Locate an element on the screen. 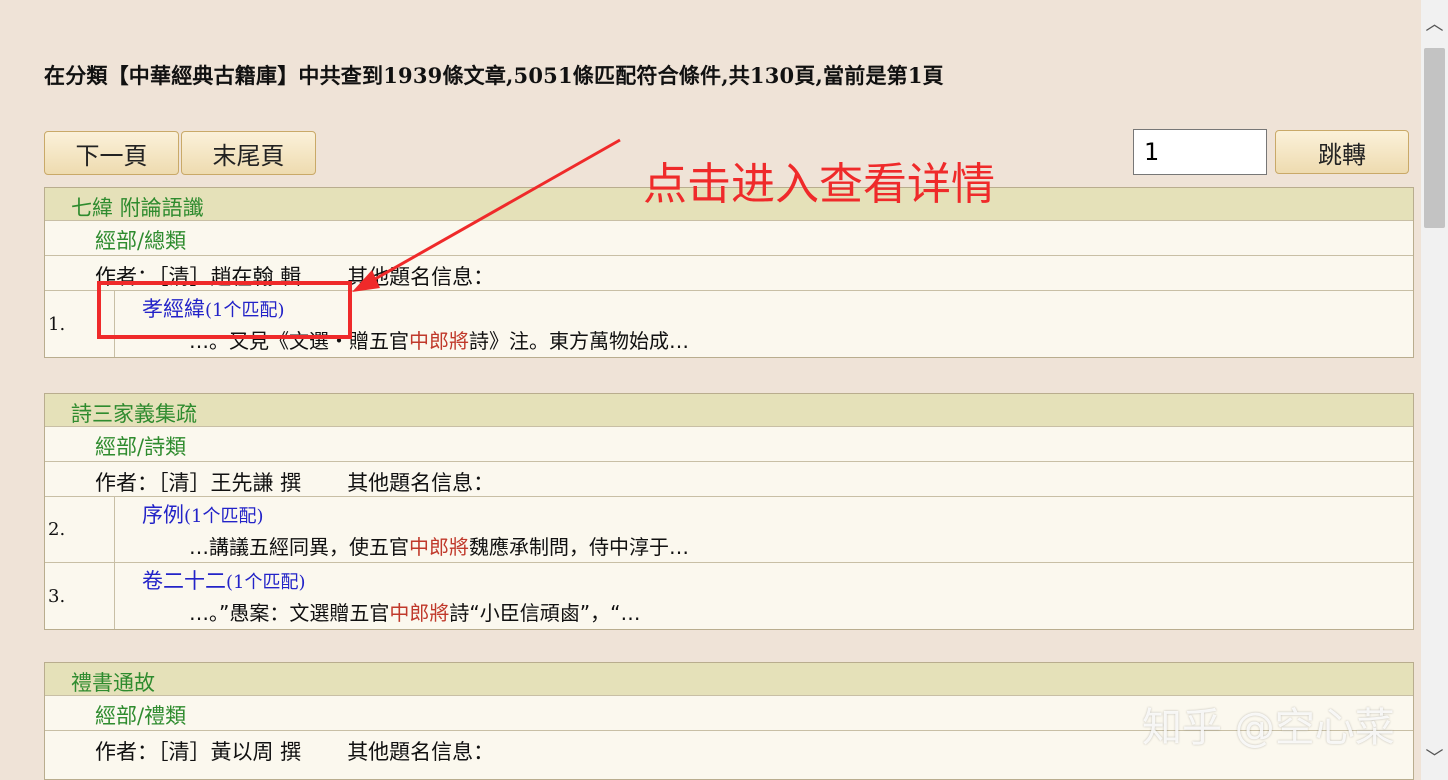  annotation-text: 点击进入查看详情 is located at coordinates (819, 184).